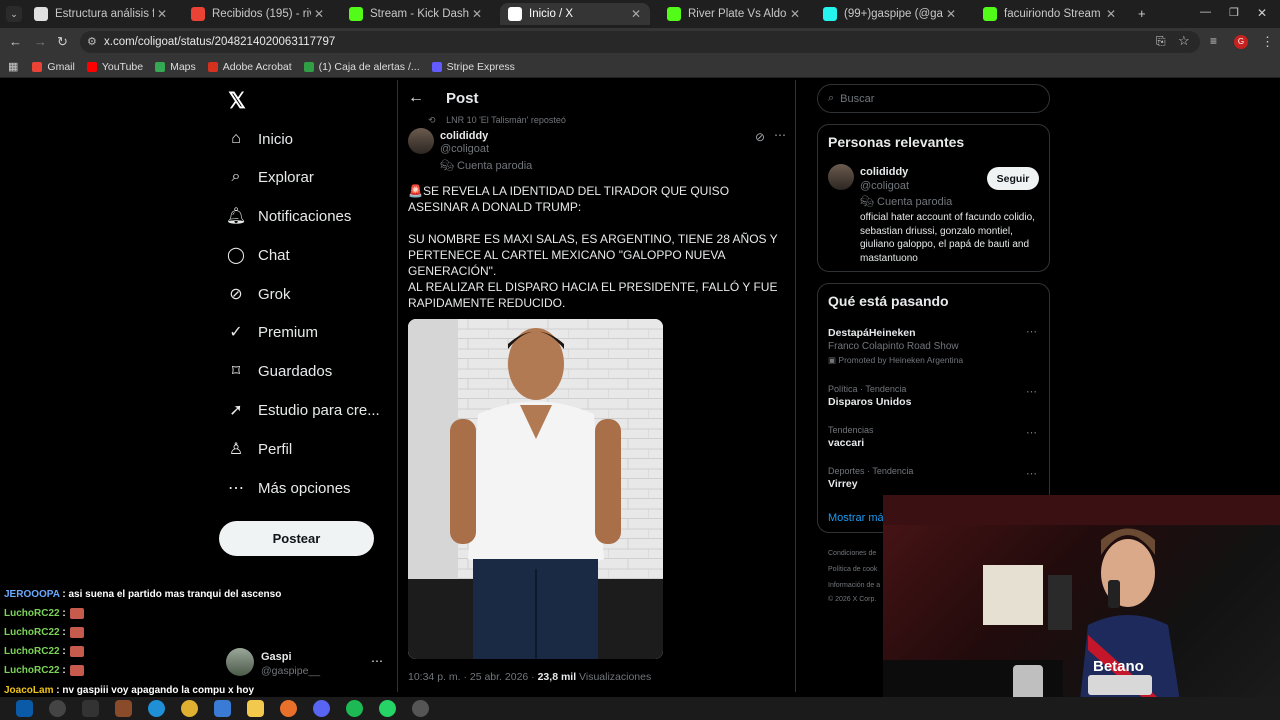  What do you see at coordinates (156, 708) in the screenshot?
I see `taskbar-edge-icon` at bounding box center [156, 708].